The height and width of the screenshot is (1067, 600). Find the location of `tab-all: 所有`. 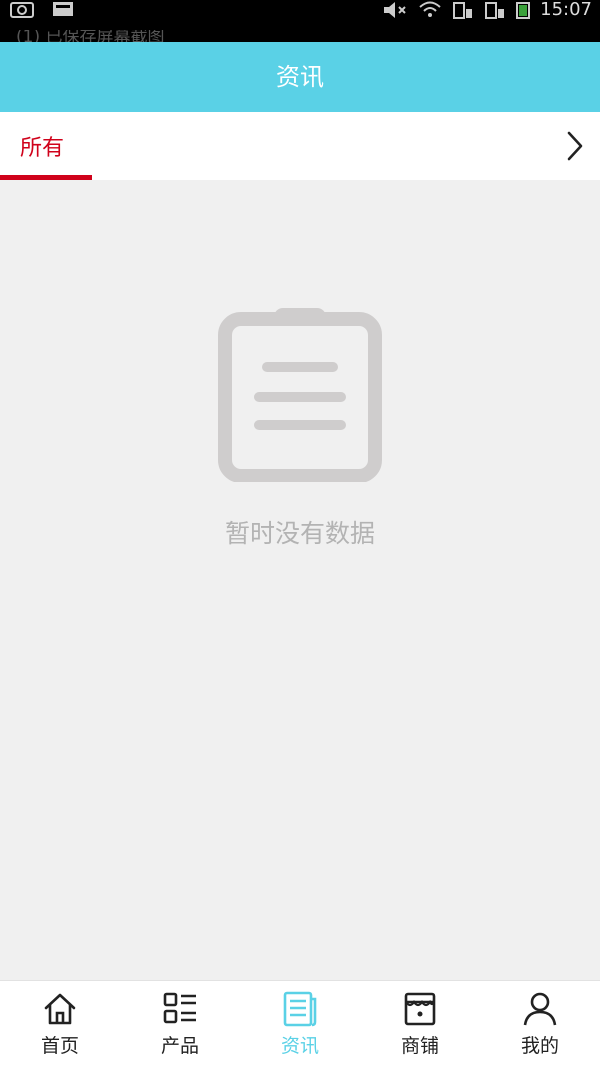

tab-all: 所有 is located at coordinates (46, 146).